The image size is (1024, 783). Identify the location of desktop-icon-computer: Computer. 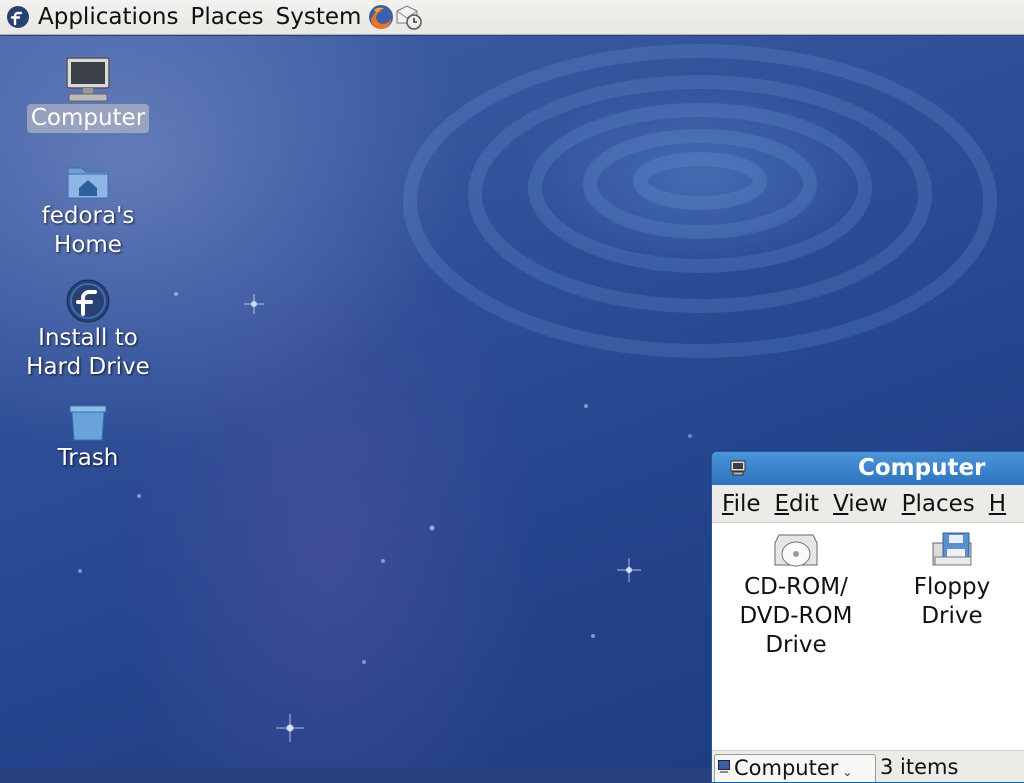
(88, 94).